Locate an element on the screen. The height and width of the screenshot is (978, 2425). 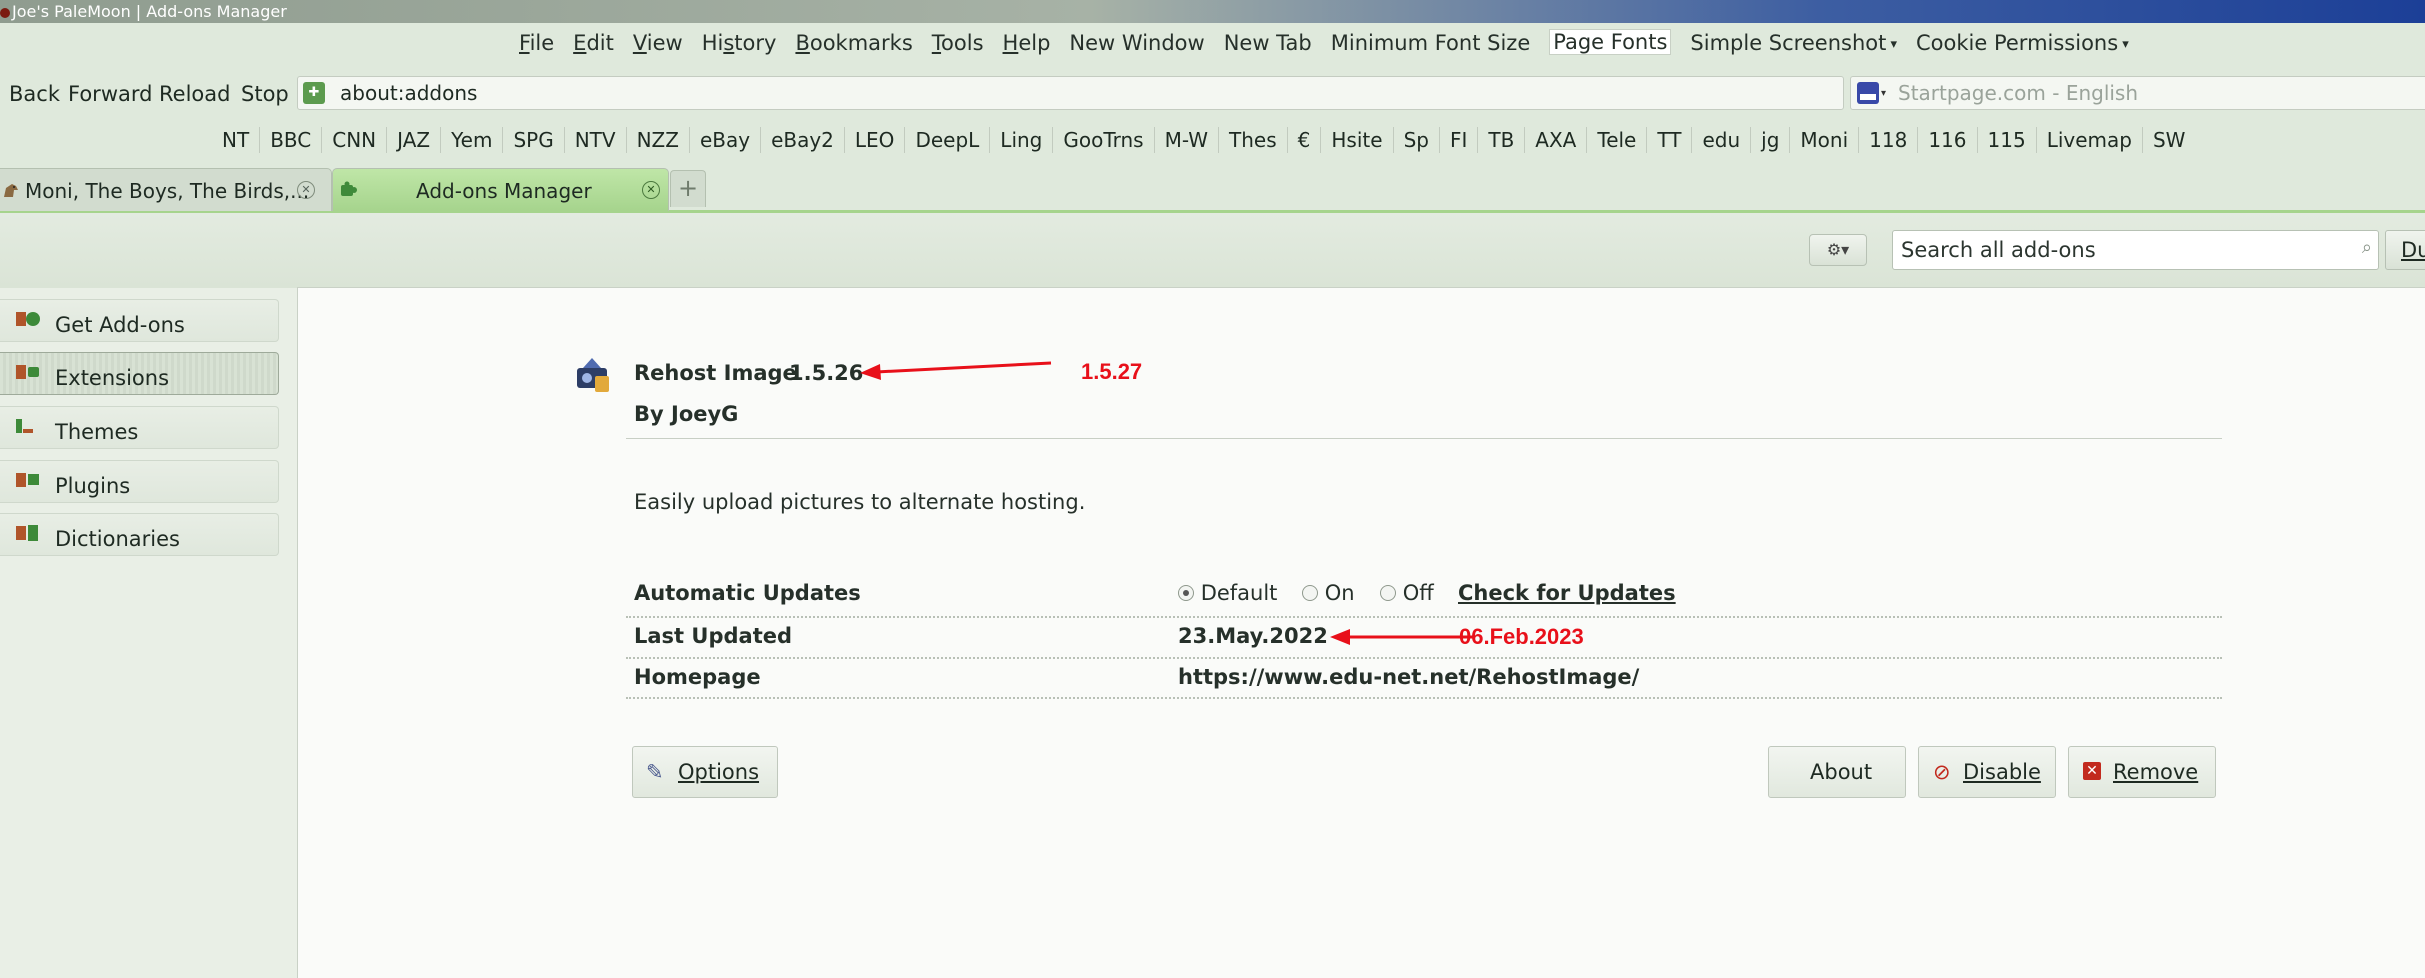
radio-default-label: Default is located at coordinates (1239, 593).